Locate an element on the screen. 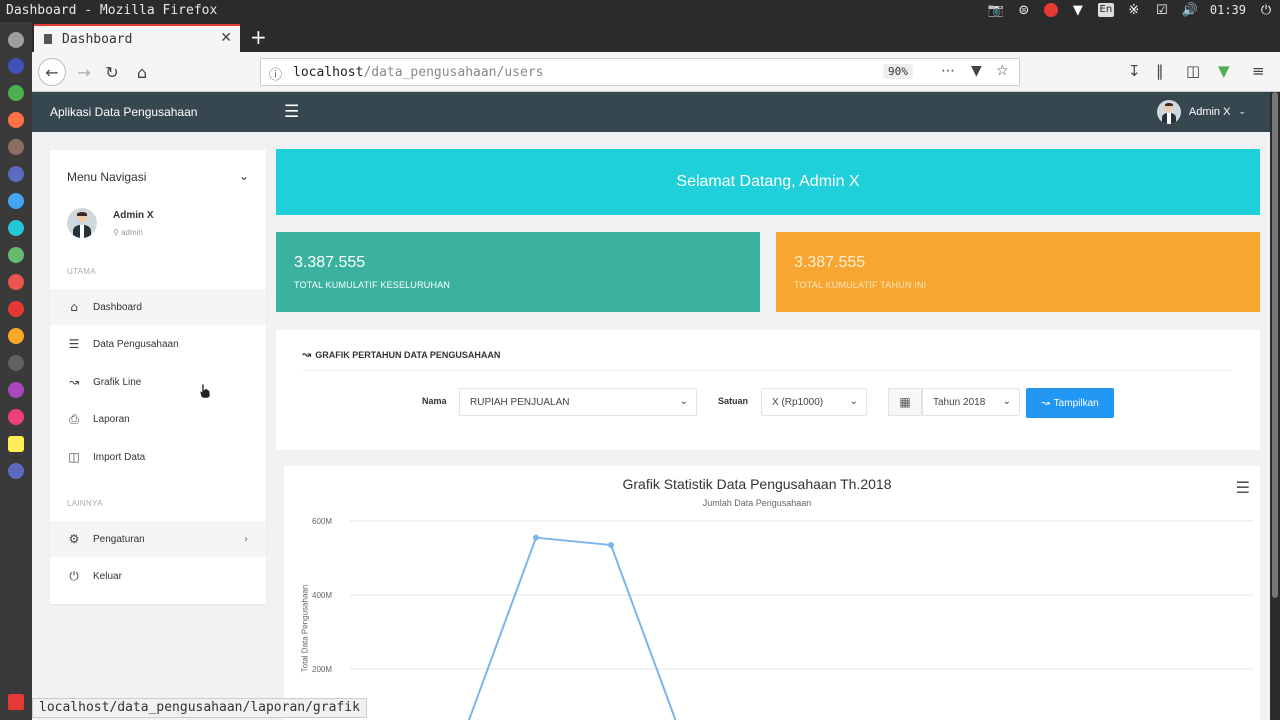 The width and height of the screenshot is (1280, 720). filezilla-app-icon is located at coordinates (16, 309).